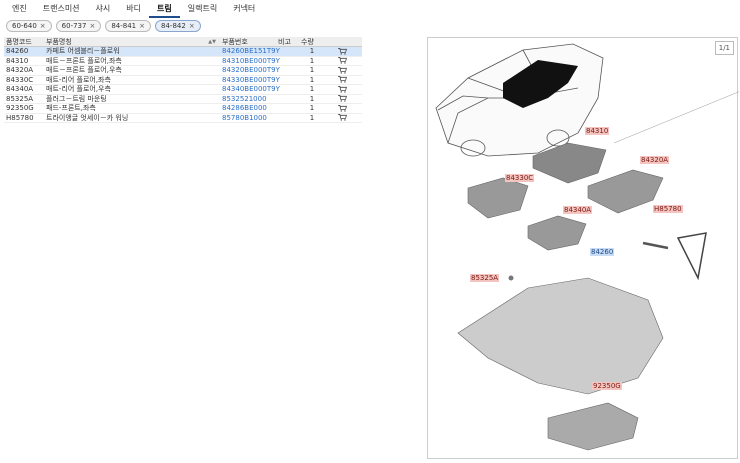 This screenshot has height=463, width=740. I want to click on tab-engine: 엔진, so click(19, 9).